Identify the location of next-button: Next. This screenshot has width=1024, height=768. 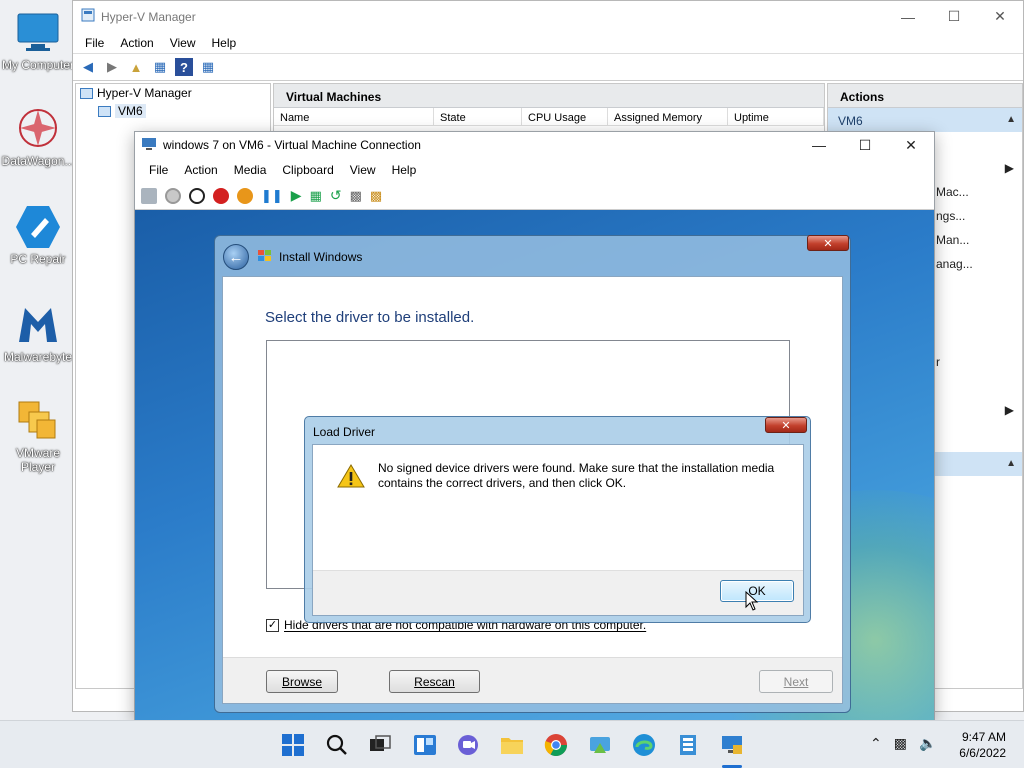
(796, 681).